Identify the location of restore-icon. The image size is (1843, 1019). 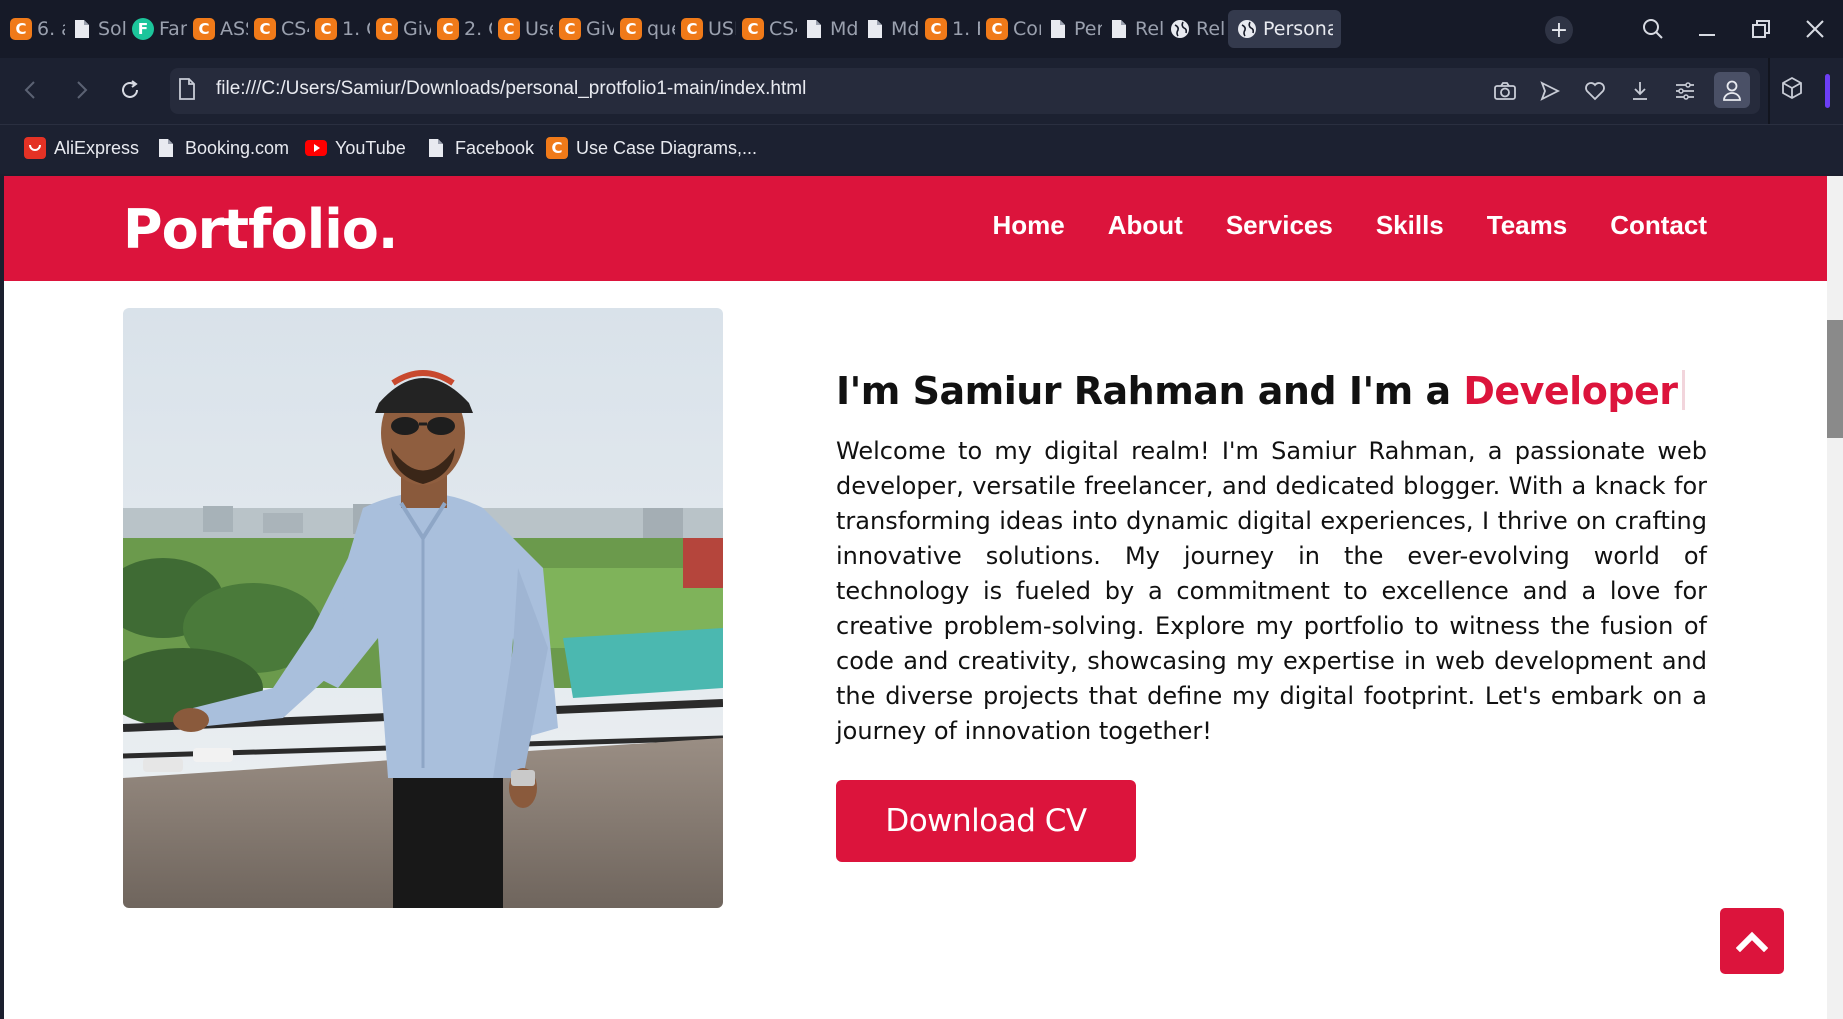
(1761, 29).